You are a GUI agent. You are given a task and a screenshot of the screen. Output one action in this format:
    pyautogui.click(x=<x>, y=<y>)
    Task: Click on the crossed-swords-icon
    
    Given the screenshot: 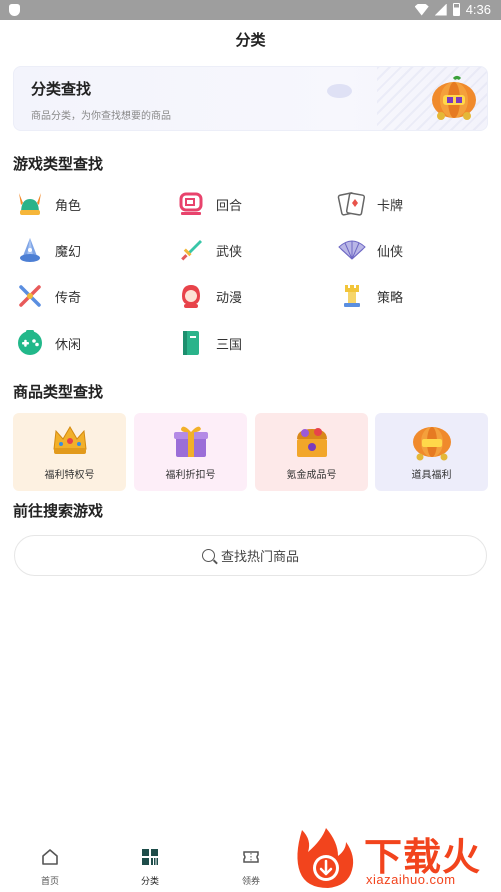 What is the action you would take?
    pyautogui.click(x=30, y=296)
    